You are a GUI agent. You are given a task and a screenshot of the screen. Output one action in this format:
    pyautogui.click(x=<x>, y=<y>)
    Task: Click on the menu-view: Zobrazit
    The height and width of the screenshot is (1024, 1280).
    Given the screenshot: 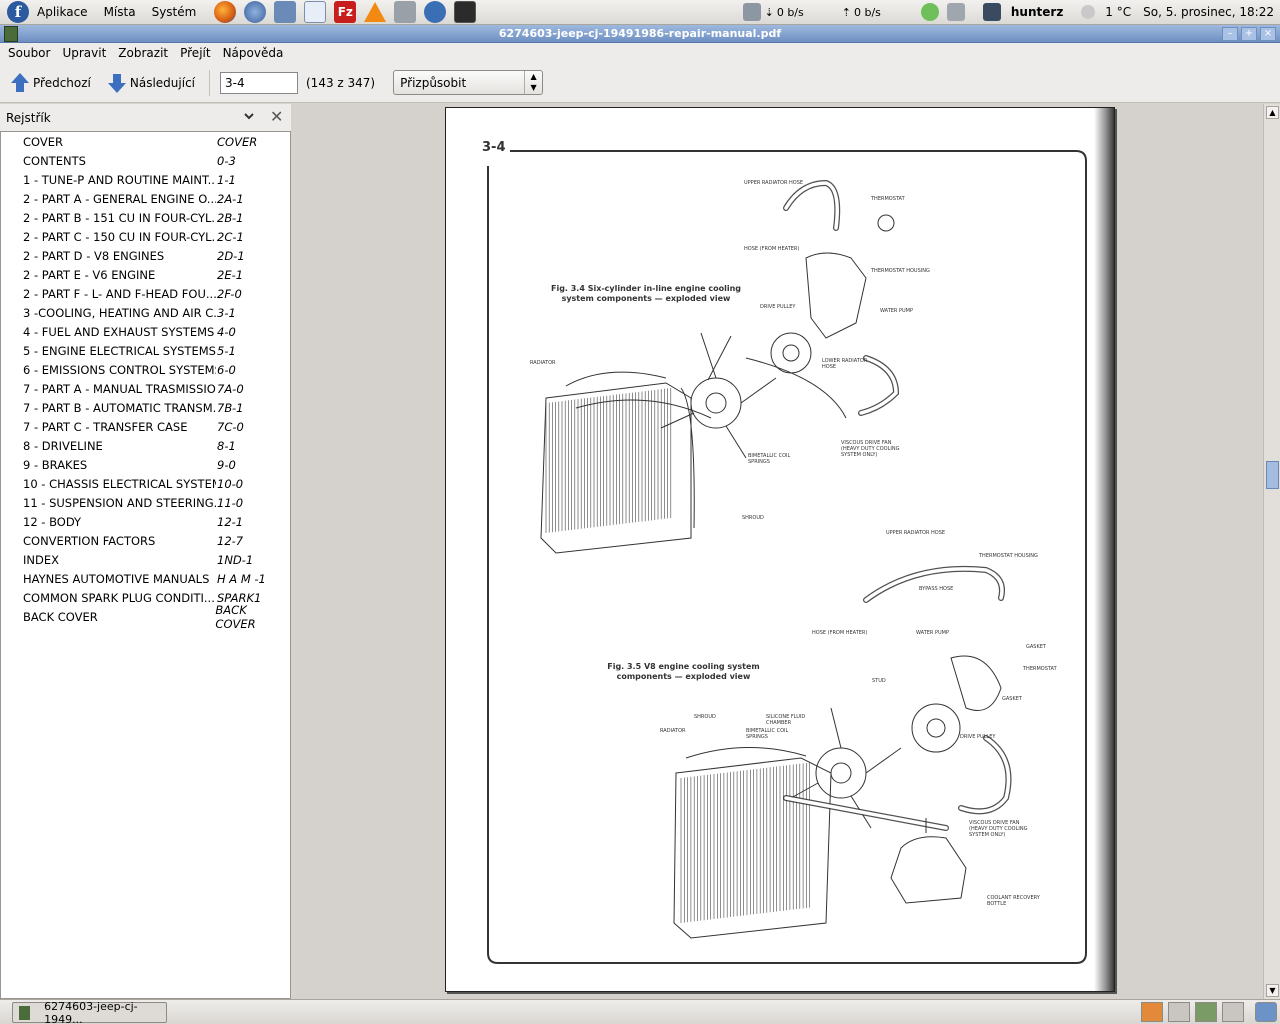 What is the action you would take?
    pyautogui.click(x=143, y=53)
    